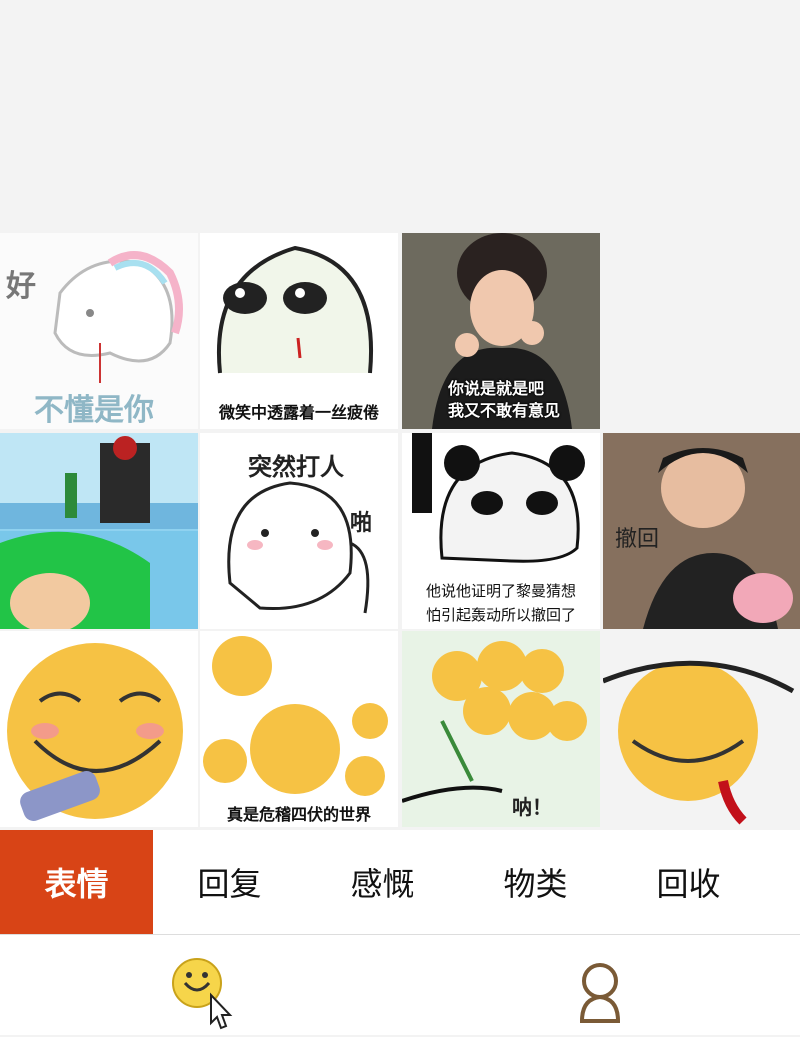 This screenshot has width=800, height=1037. What do you see at coordinates (295, 716) in the screenshot?
I see `emoji-crowd` at bounding box center [295, 716].